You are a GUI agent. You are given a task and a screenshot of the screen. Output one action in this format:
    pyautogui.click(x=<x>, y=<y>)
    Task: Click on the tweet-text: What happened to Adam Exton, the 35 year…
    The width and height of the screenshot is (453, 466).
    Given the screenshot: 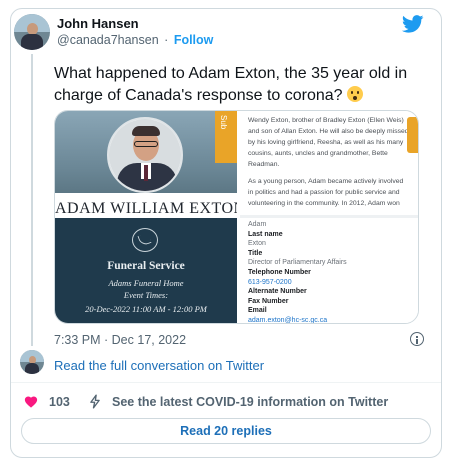 What is the action you would take?
    pyautogui.click(x=234, y=85)
    